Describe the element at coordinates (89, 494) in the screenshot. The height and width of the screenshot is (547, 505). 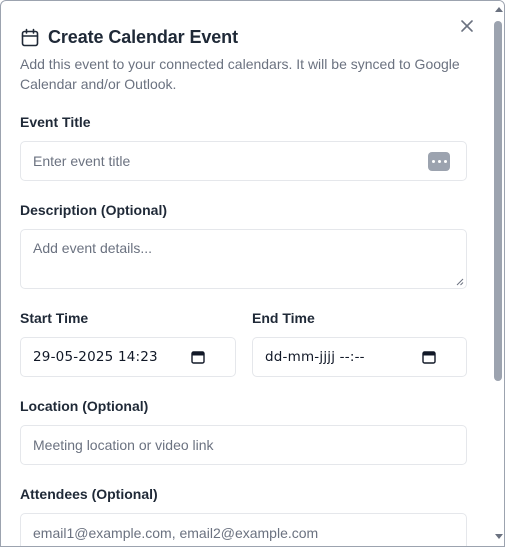
I see `attendees-label: Attendees (Optional)` at that location.